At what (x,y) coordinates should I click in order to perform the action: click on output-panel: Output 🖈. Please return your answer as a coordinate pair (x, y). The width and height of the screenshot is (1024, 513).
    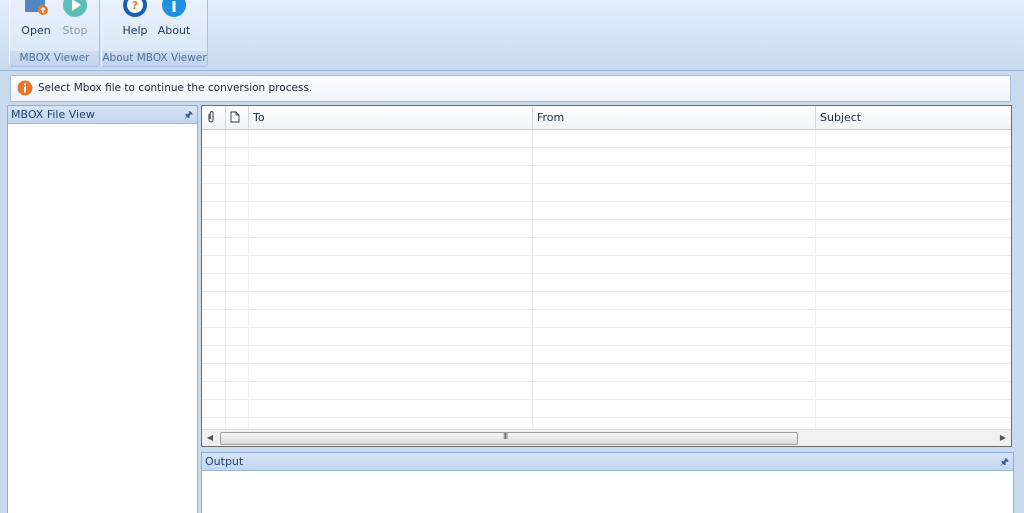
    Looking at the image, I should click on (607, 482).